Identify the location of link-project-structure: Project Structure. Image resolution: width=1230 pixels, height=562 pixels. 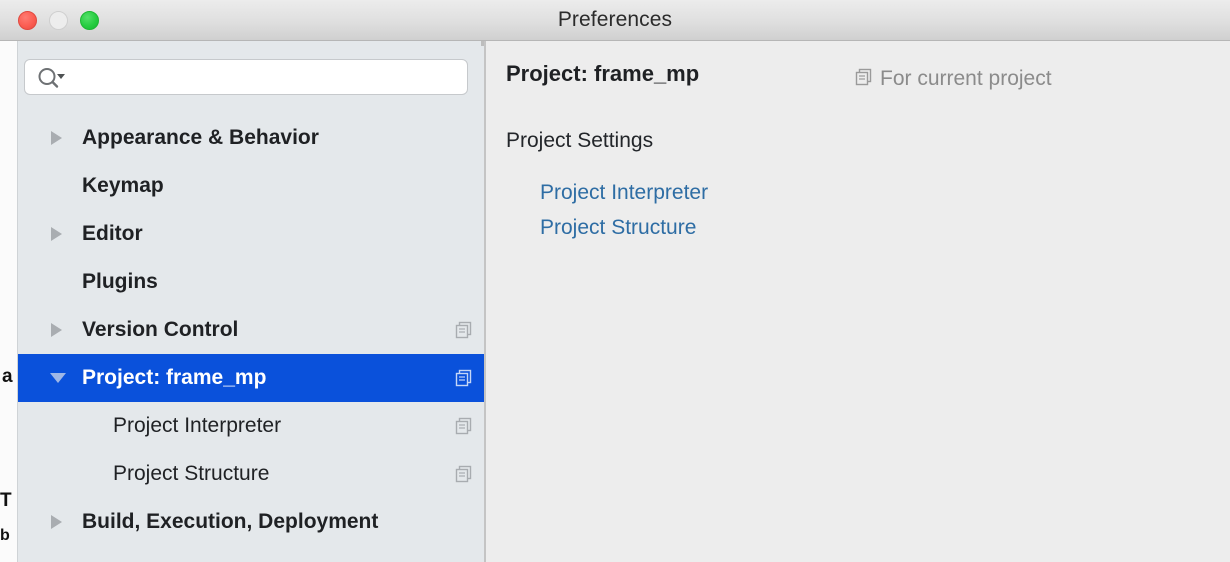
(624, 228).